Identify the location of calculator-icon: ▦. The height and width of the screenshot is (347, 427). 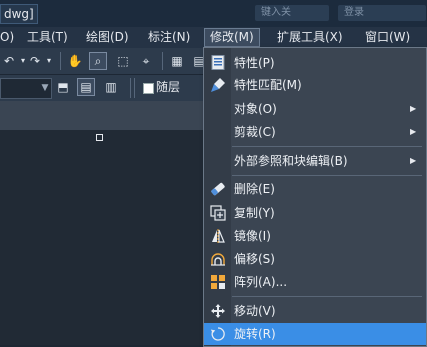
(177, 61).